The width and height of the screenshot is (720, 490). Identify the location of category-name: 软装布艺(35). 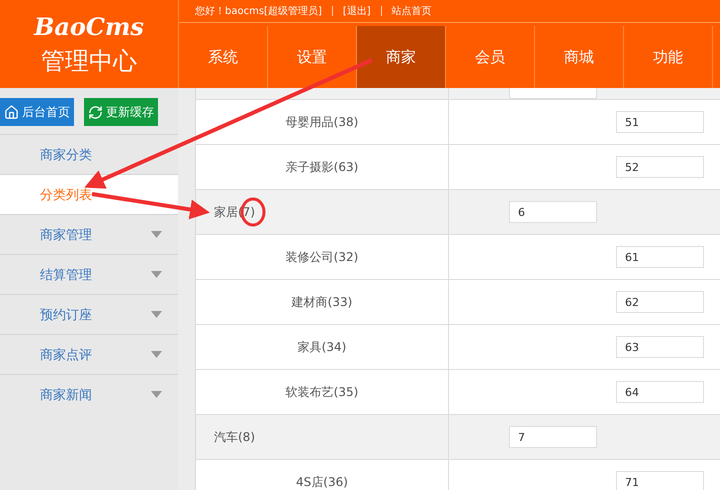
(322, 392).